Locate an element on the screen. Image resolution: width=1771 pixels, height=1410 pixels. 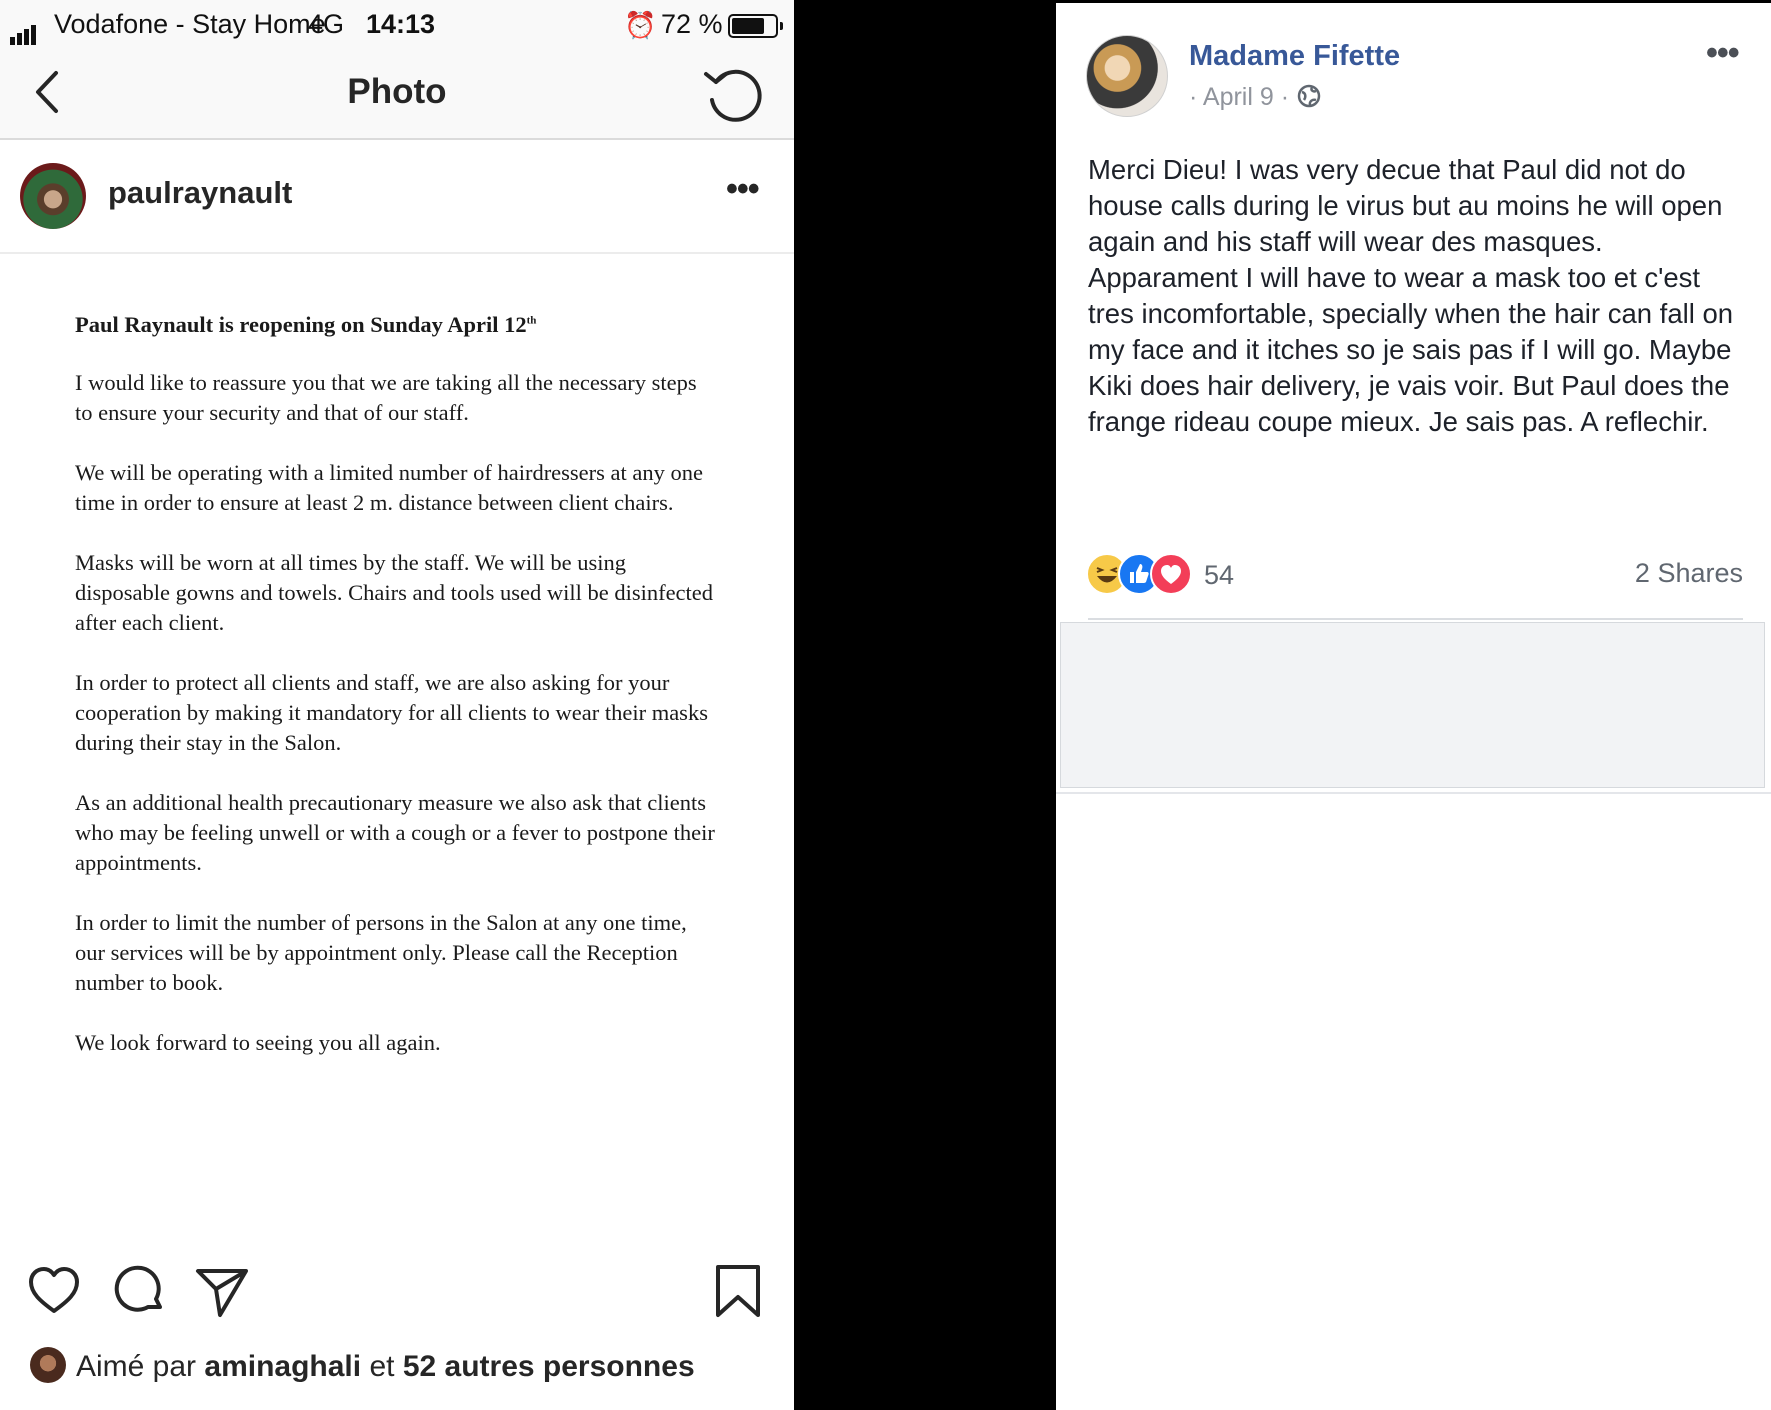
share-icon is located at coordinates (222, 1291).